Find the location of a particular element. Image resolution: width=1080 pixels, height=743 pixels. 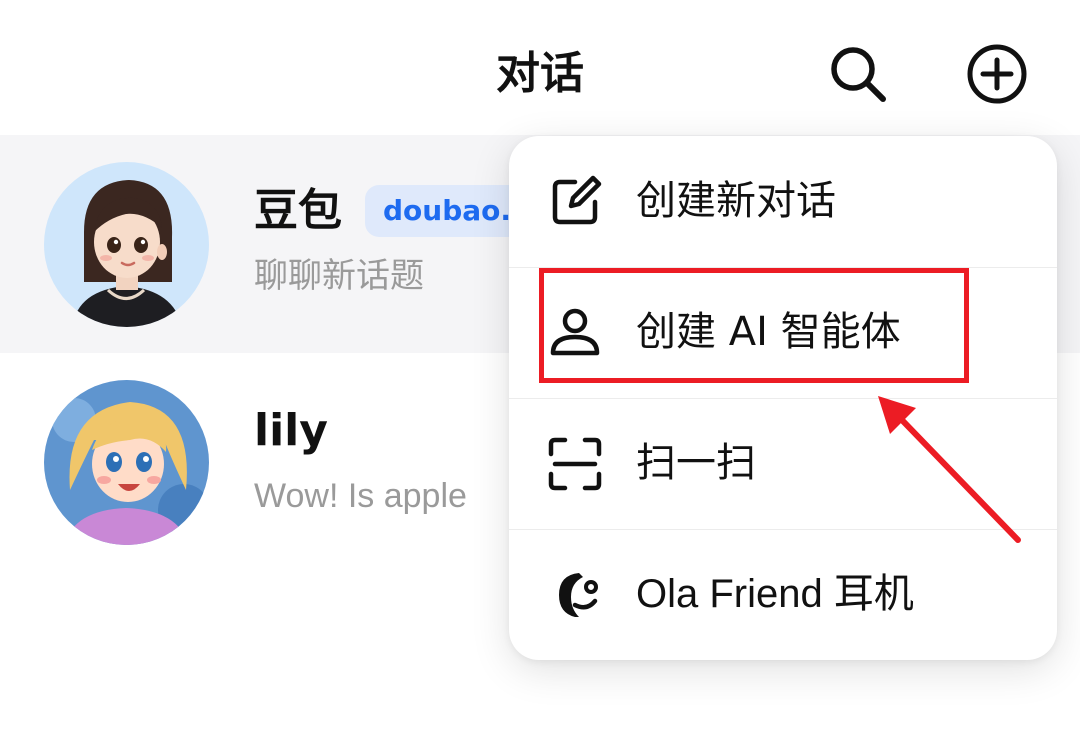

edit-icon is located at coordinates (577, 200).